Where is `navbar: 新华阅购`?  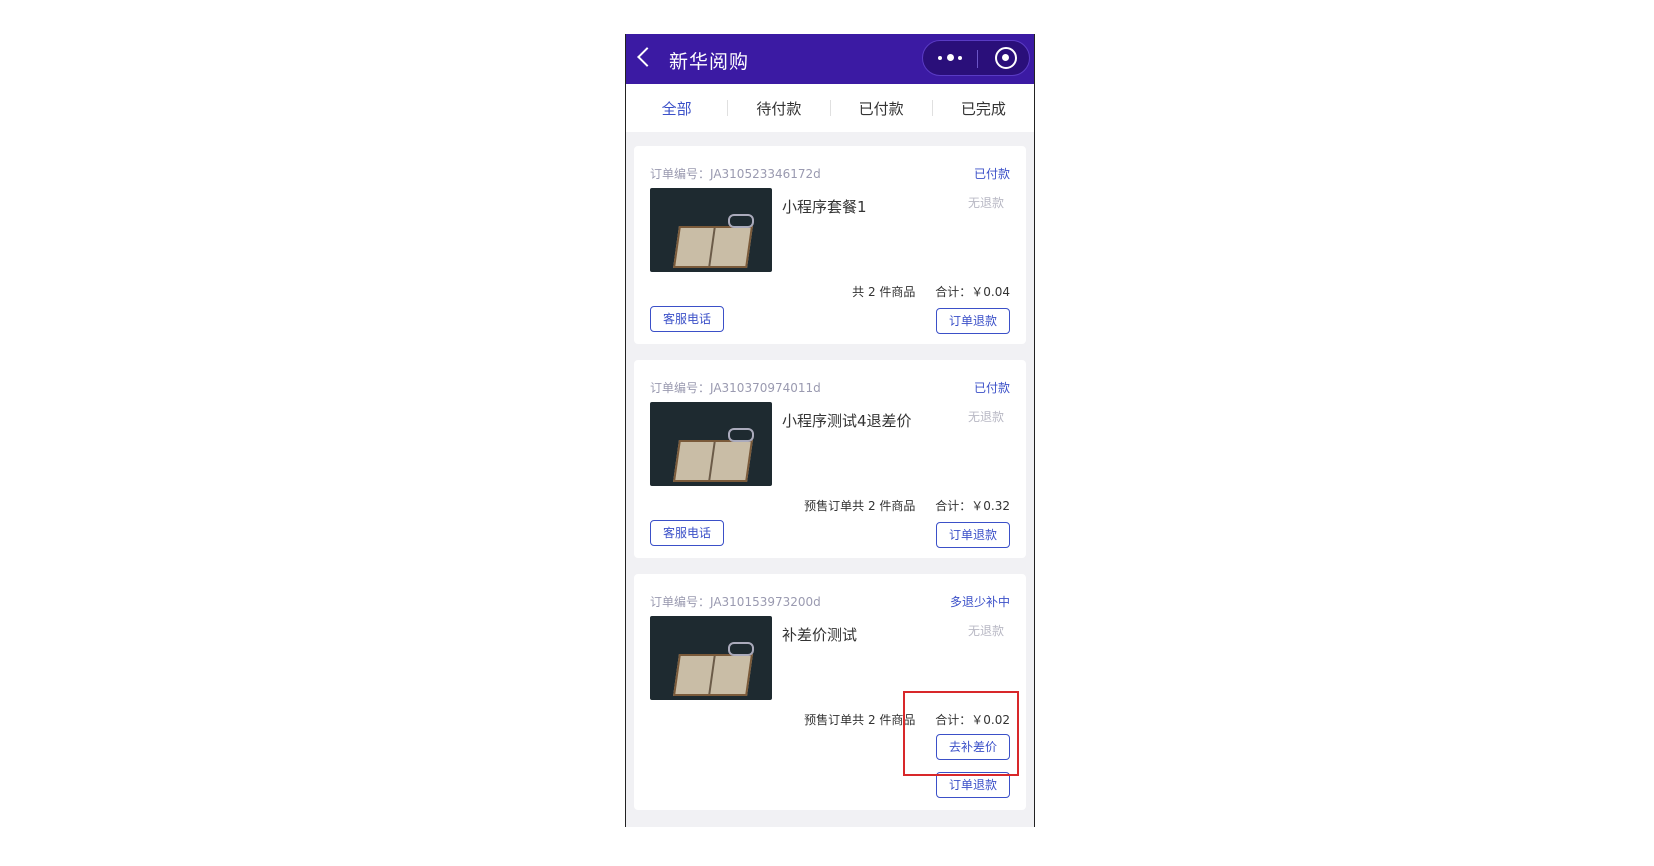 navbar: 新华阅购 is located at coordinates (830, 59).